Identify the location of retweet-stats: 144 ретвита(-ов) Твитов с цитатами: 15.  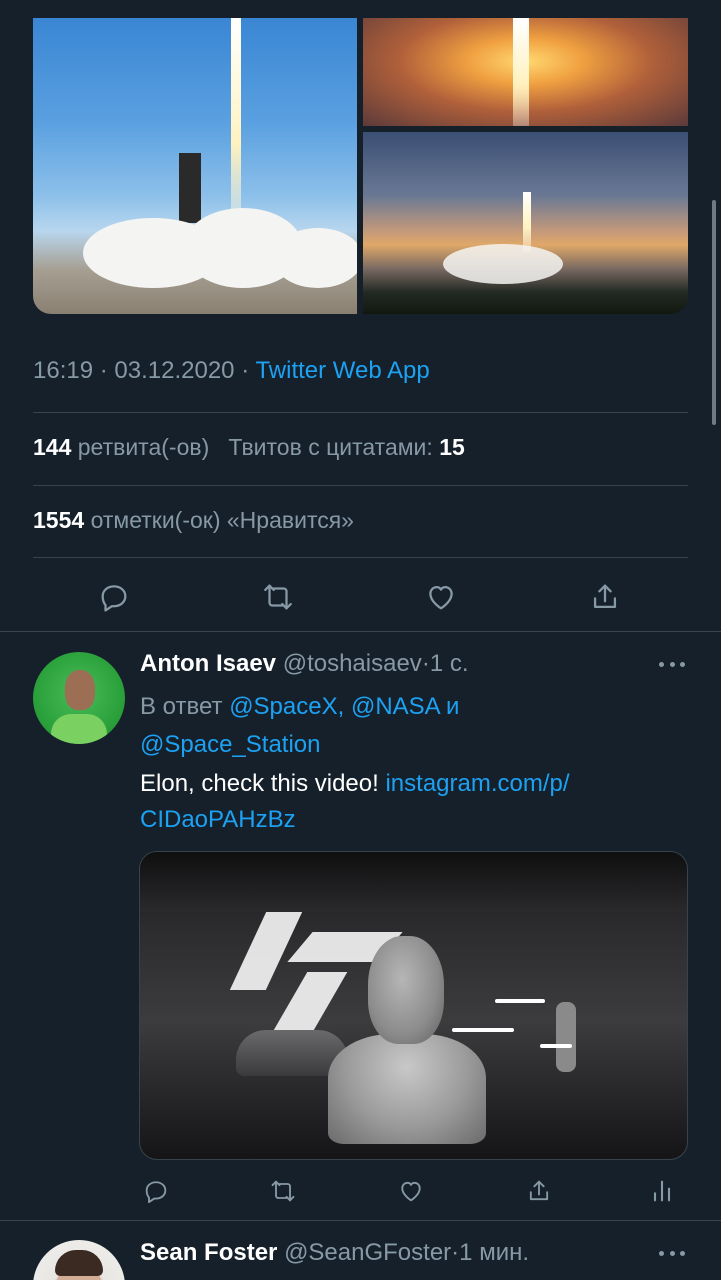
(249, 447).